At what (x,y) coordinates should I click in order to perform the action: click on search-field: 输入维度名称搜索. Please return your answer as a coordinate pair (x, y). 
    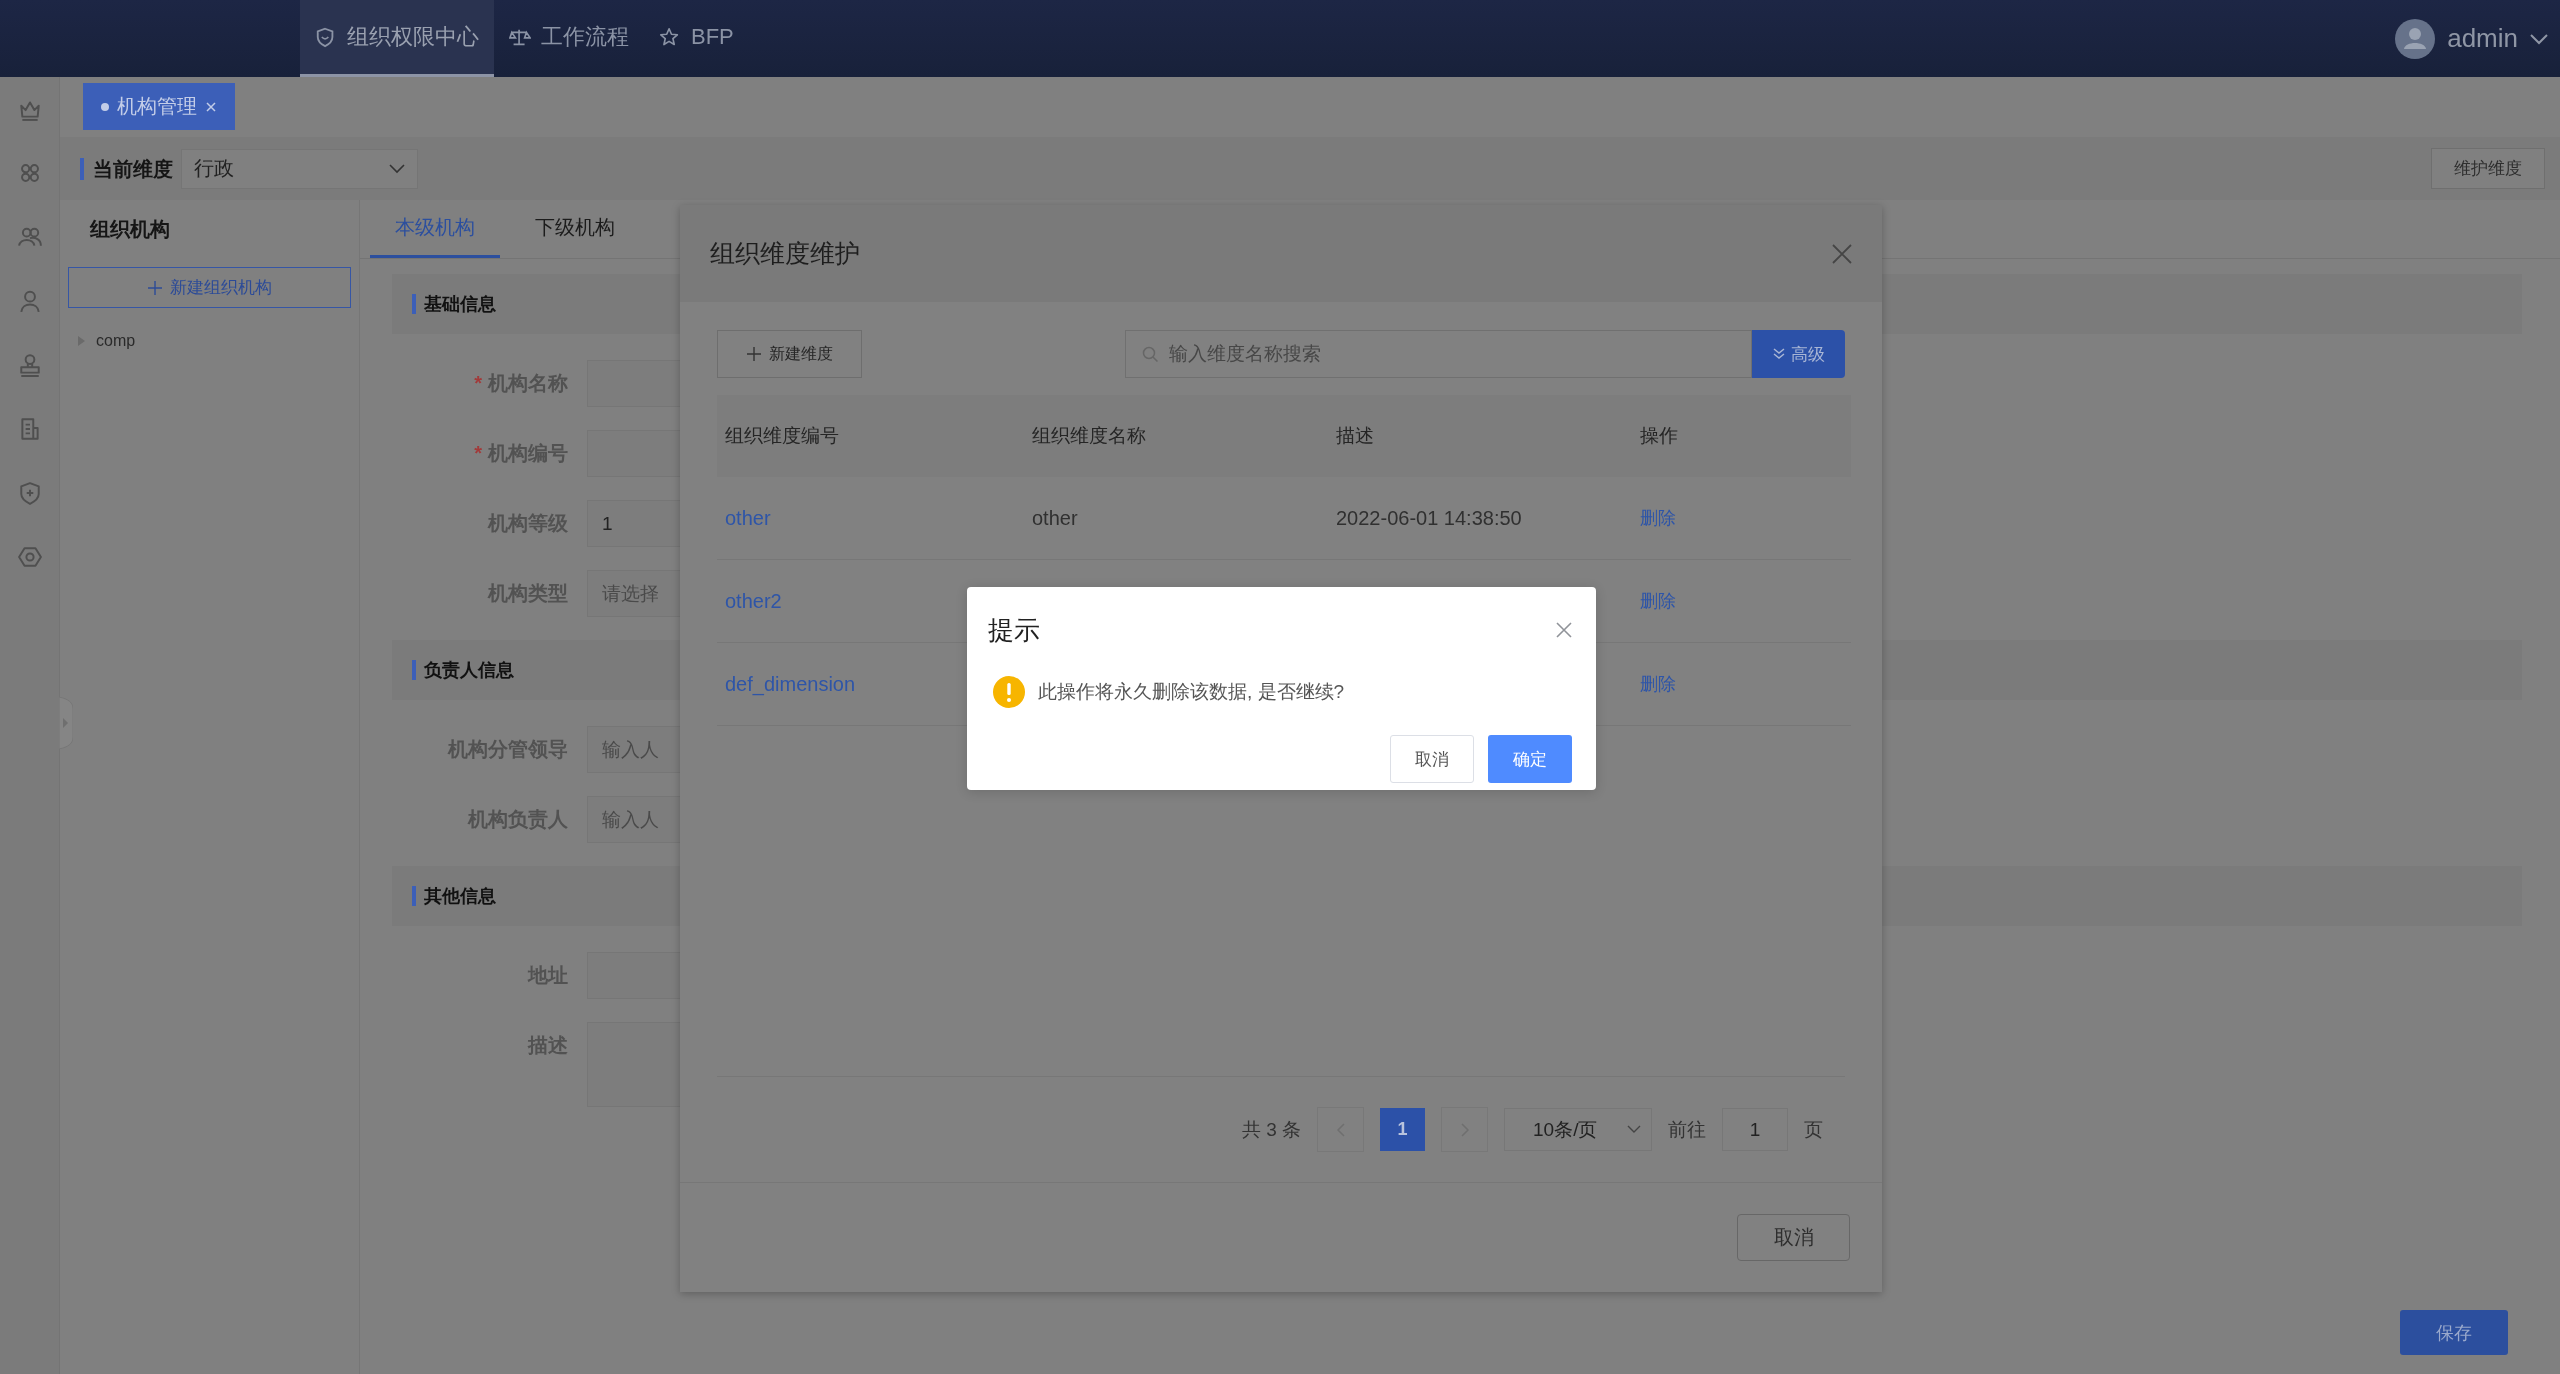
    Looking at the image, I should click on (1438, 354).